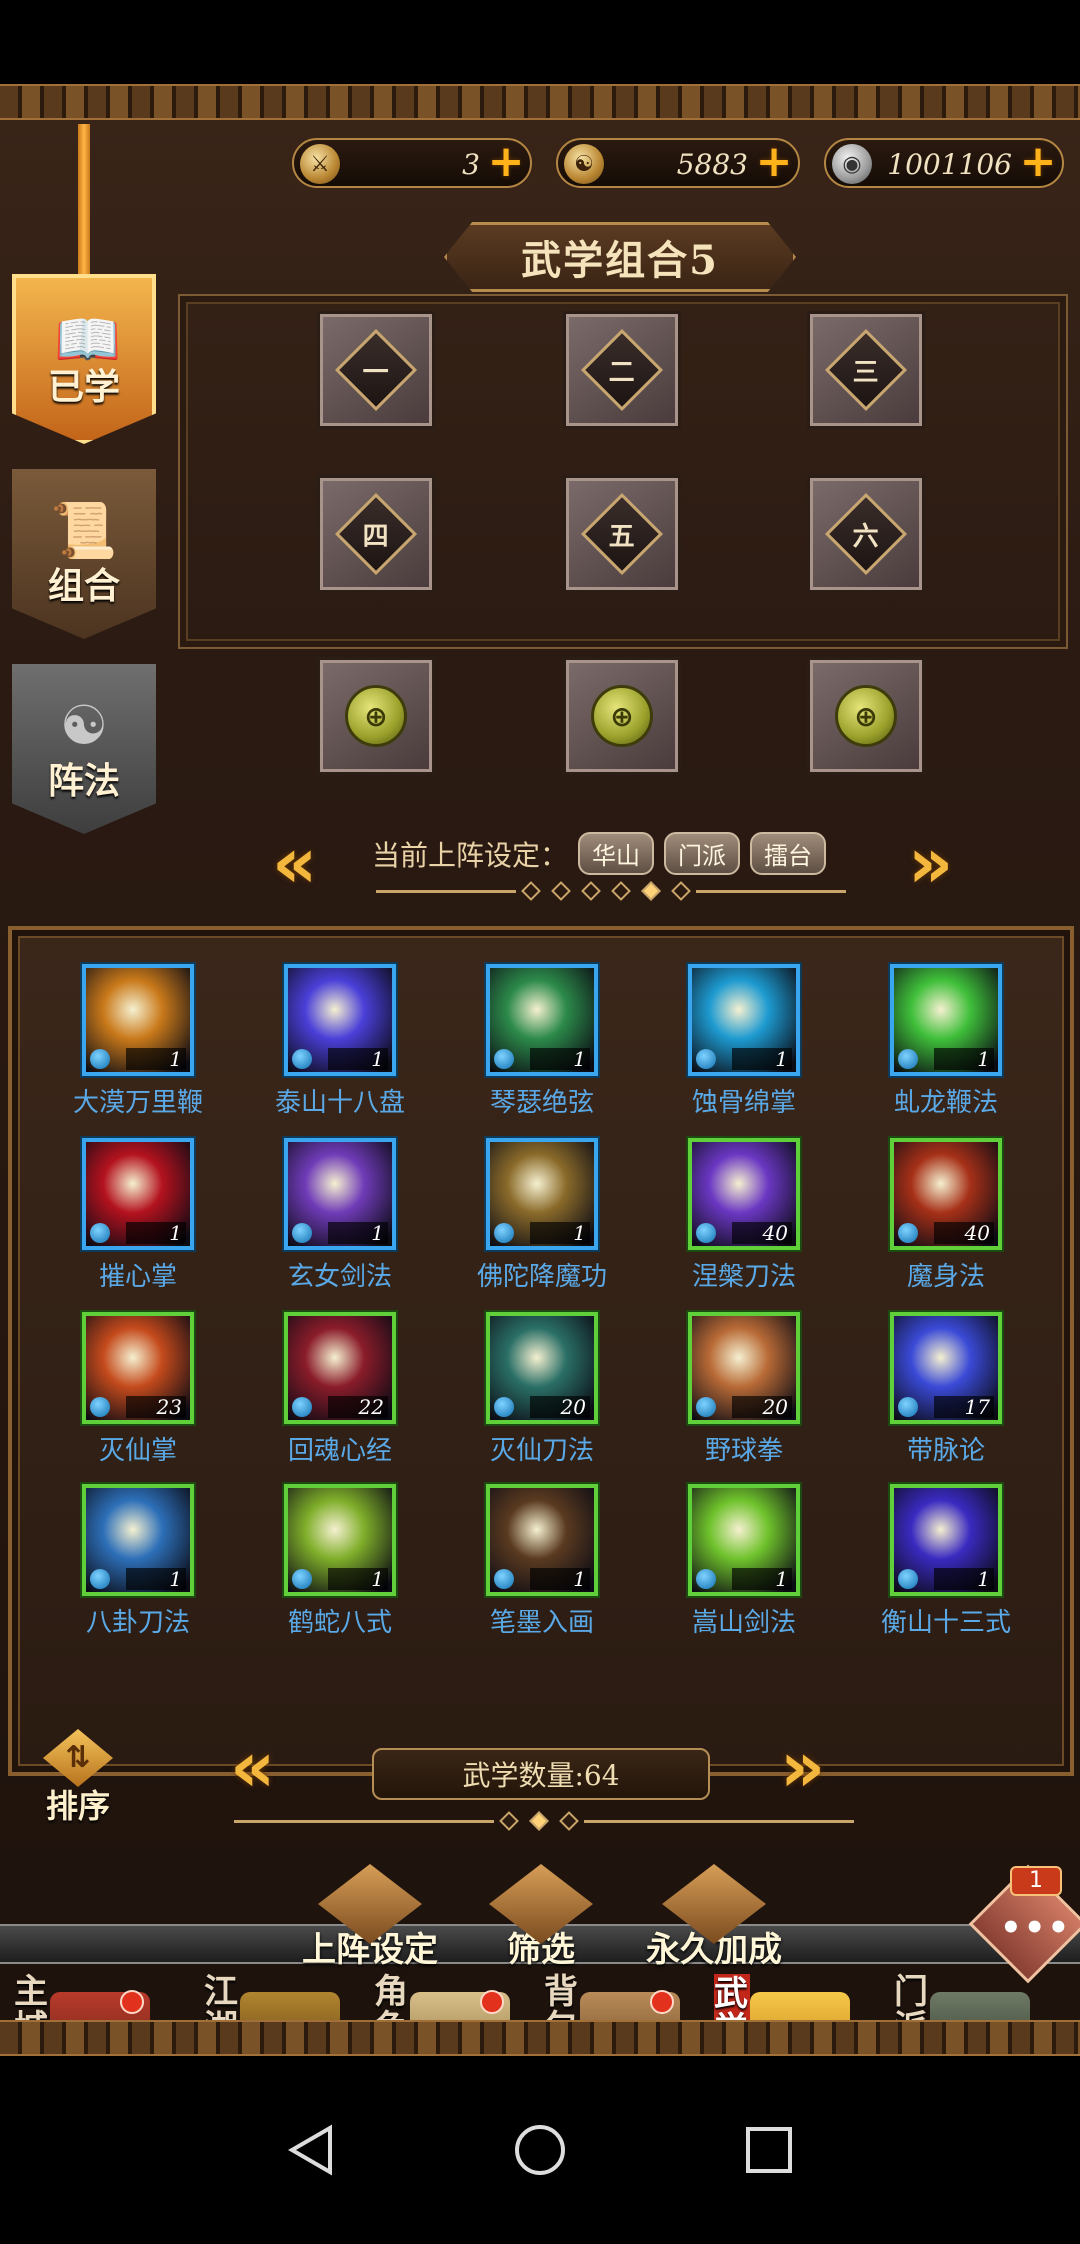  I want to click on locked-slot-2: ⊕, so click(622, 716).